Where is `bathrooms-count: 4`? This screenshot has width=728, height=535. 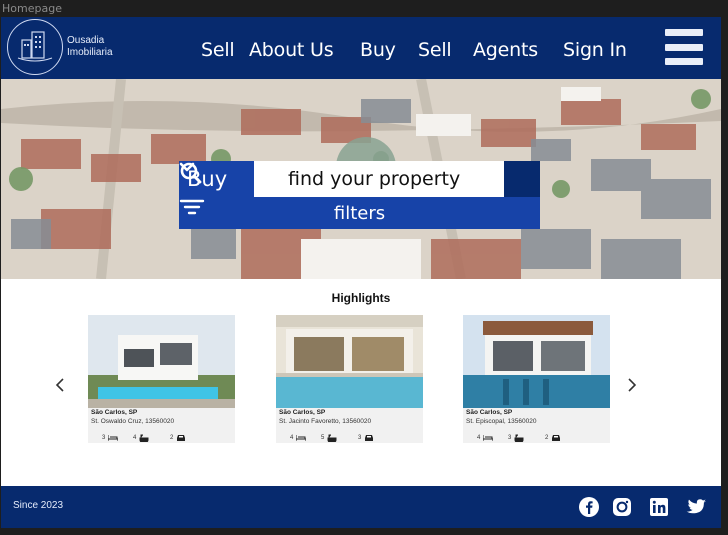
bathrooms-count: 4 is located at coordinates (135, 438).